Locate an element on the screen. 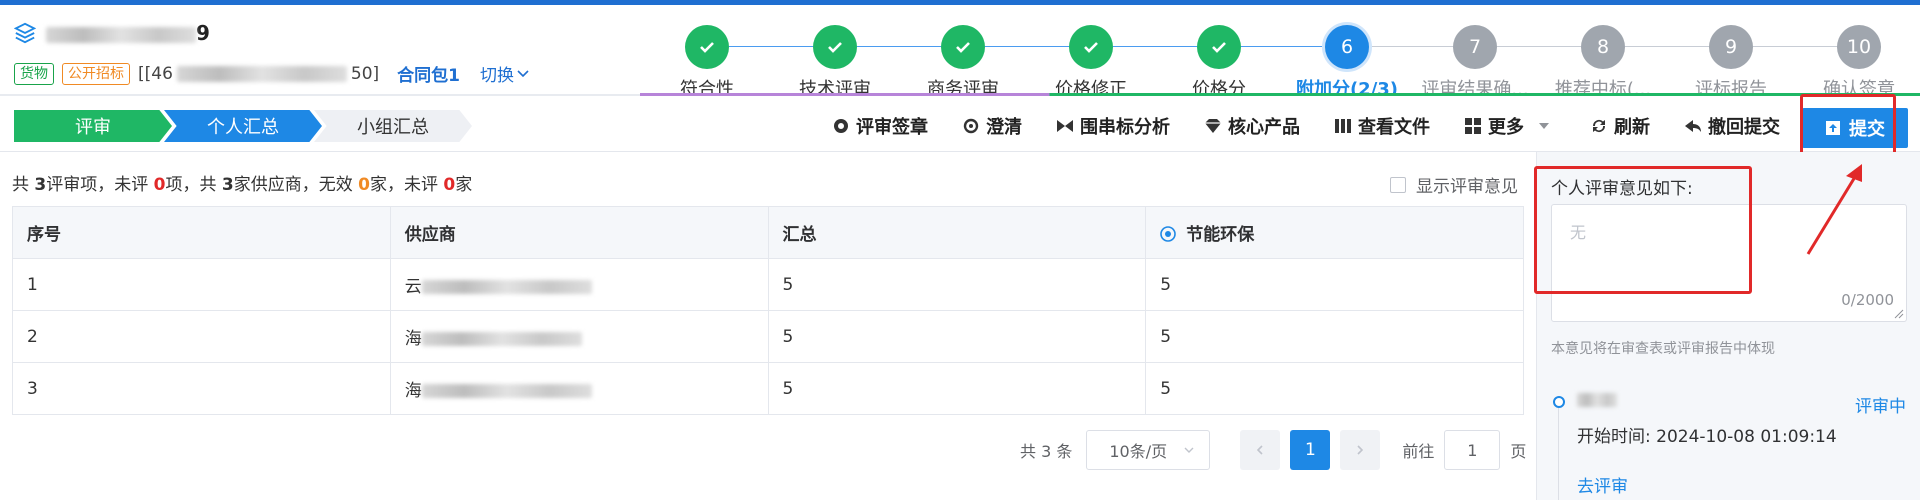  project-tags: 货物 公开招标 [[46 50] 合同包1 切换 is located at coordinates (272, 73).